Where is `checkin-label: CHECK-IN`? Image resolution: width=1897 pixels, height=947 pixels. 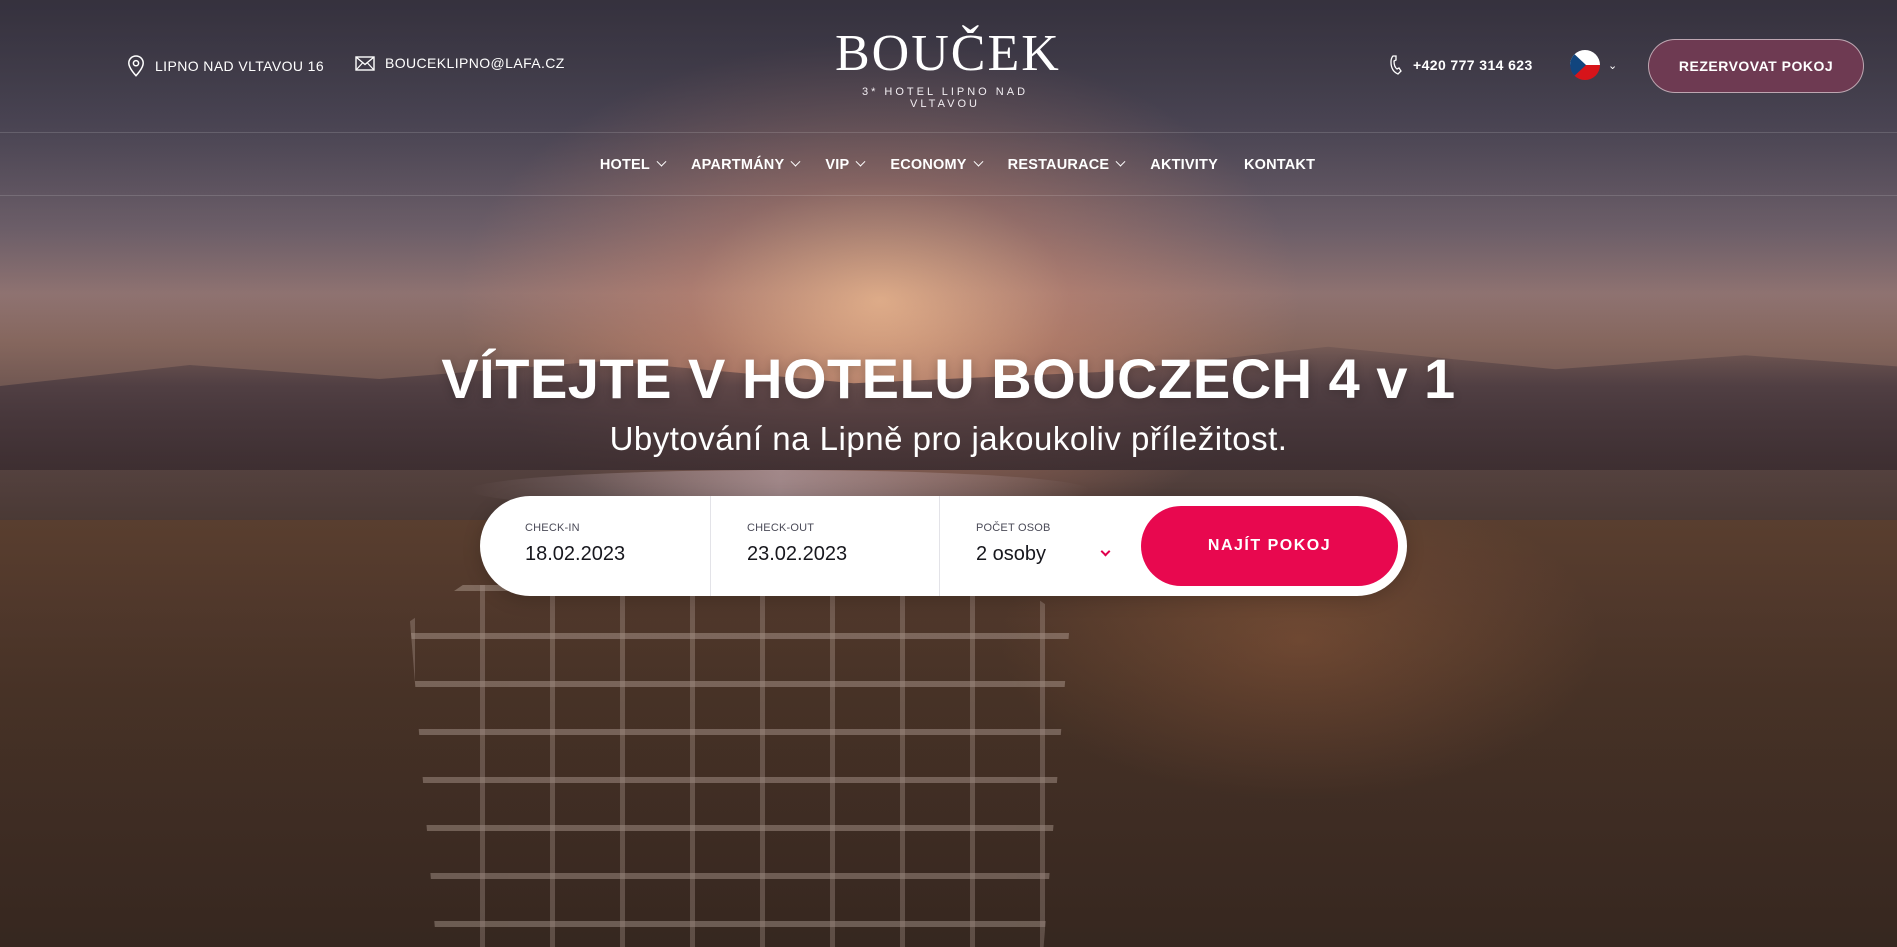 checkin-label: CHECK-IN is located at coordinates (552, 528).